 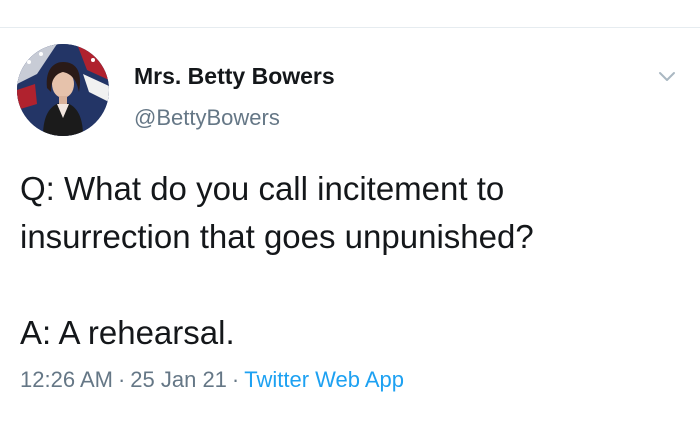 What do you see at coordinates (324, 379) in the screenshot?
I see `tweet-source-link: Twitter Web App` at bounding box center [324, 379].